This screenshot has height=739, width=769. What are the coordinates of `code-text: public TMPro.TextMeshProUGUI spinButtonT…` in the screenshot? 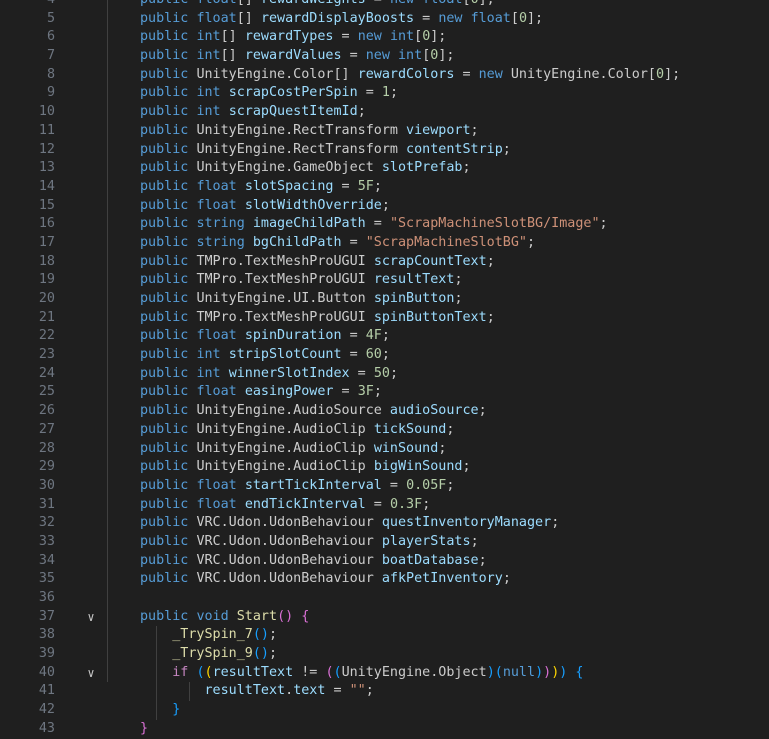 It's located at (317, 318).